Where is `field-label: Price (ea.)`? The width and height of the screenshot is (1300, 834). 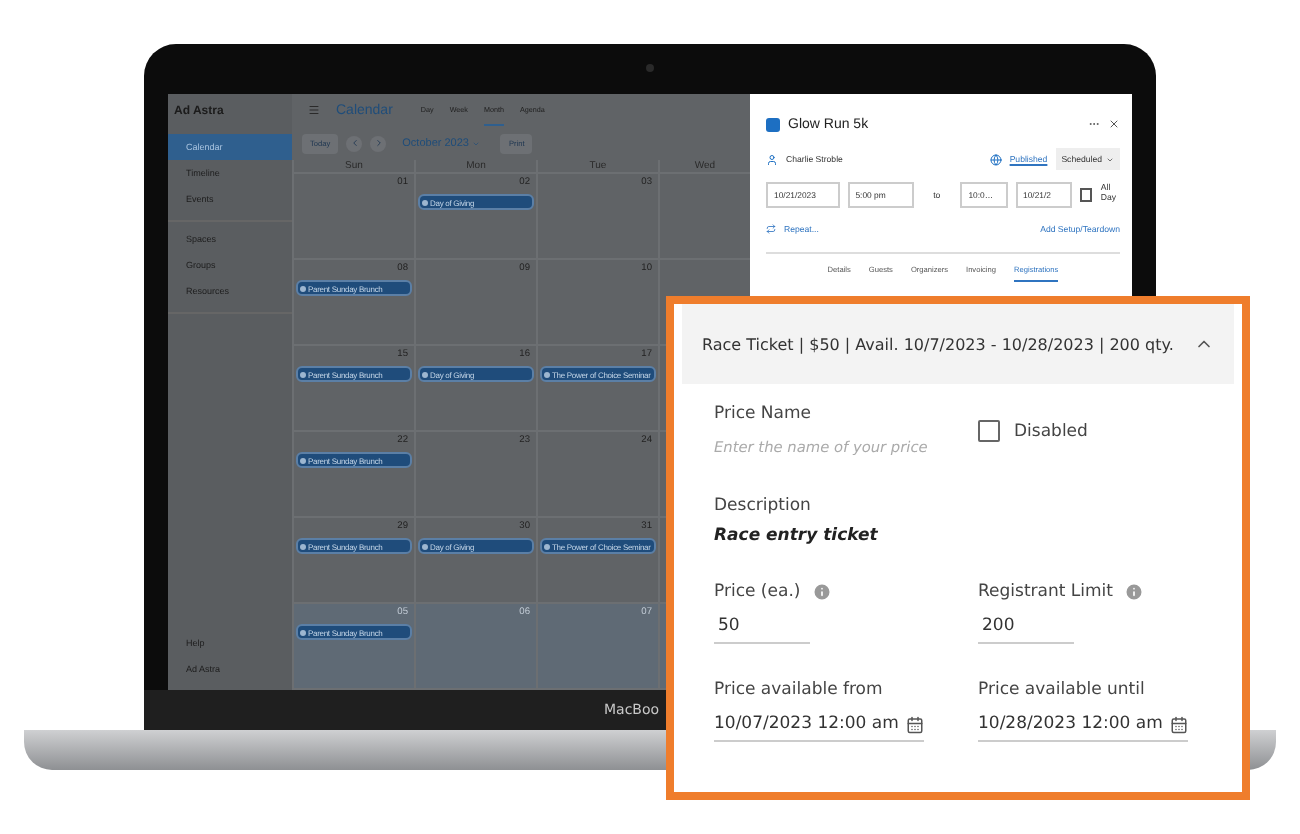 field-label: Price (ea.) is located at coordinates (757, 592).